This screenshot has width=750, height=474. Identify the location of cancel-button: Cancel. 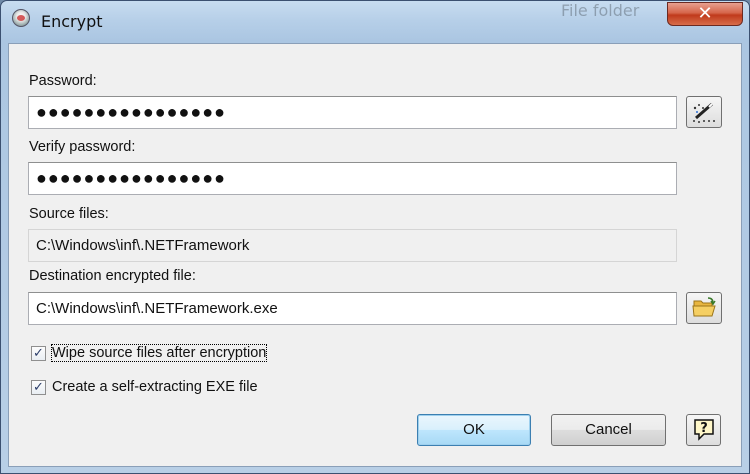
(608, 430).